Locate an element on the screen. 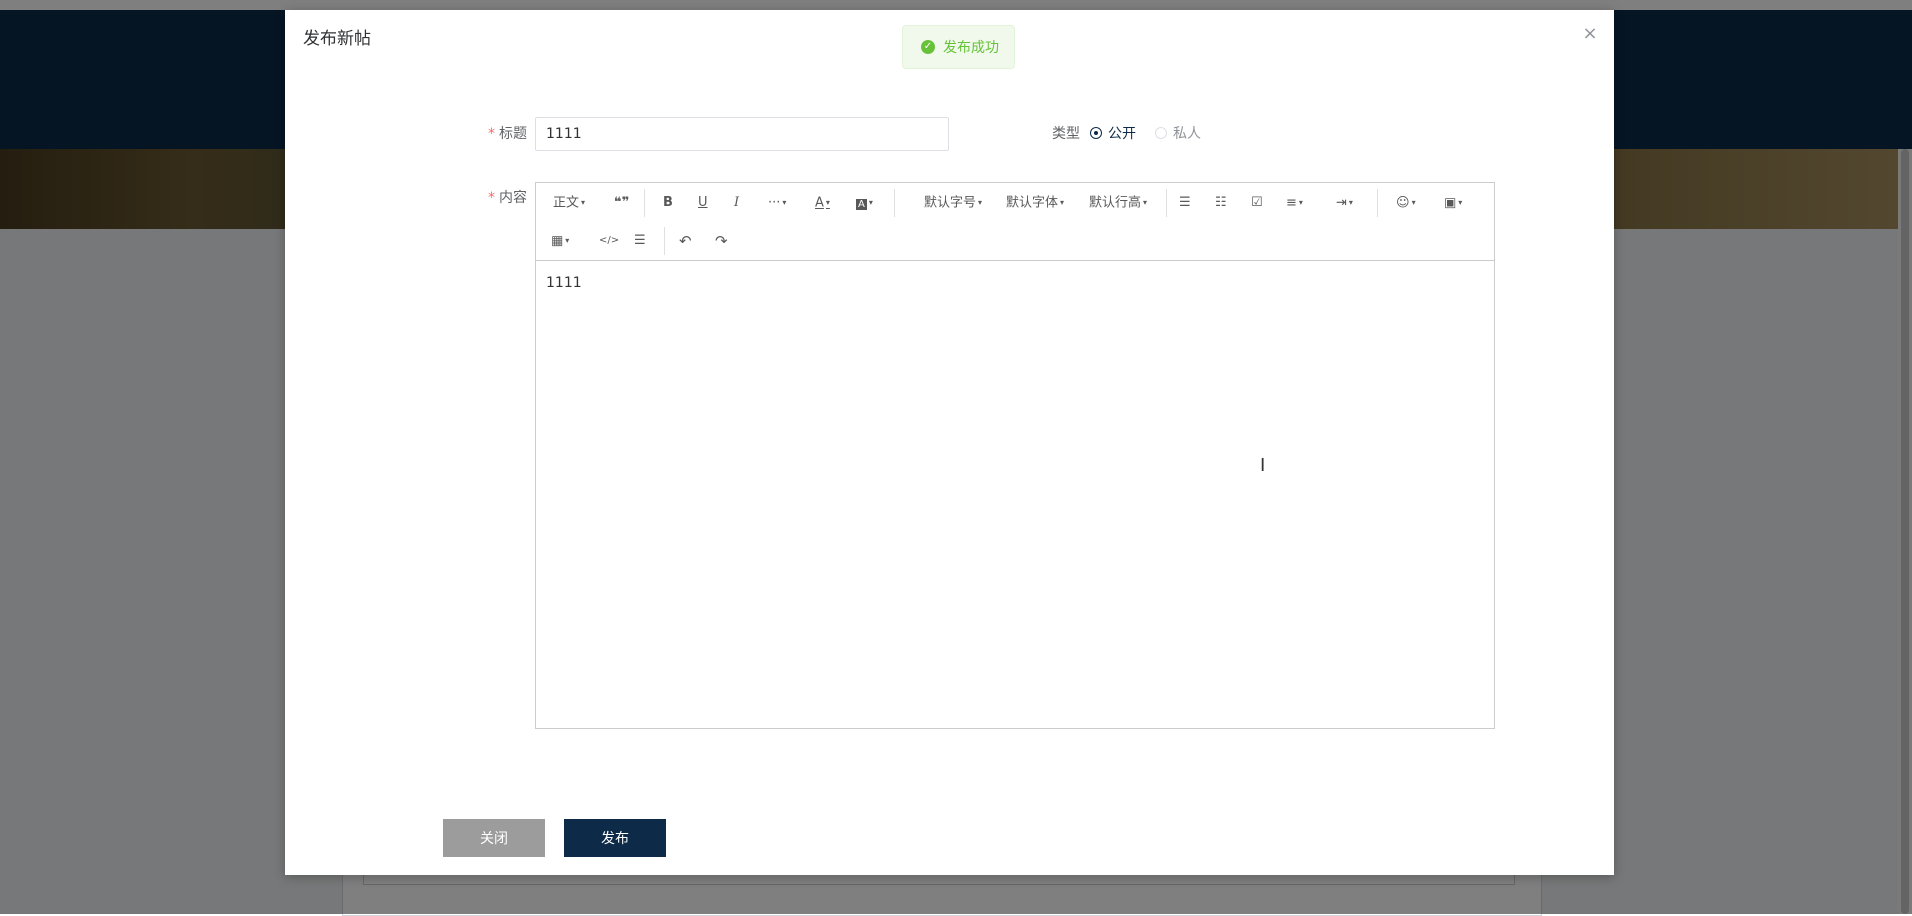 The height and width of the screenshot is (916, 1912). success-toast: ✓ 发布成功 is located at coordinates (958, 47).